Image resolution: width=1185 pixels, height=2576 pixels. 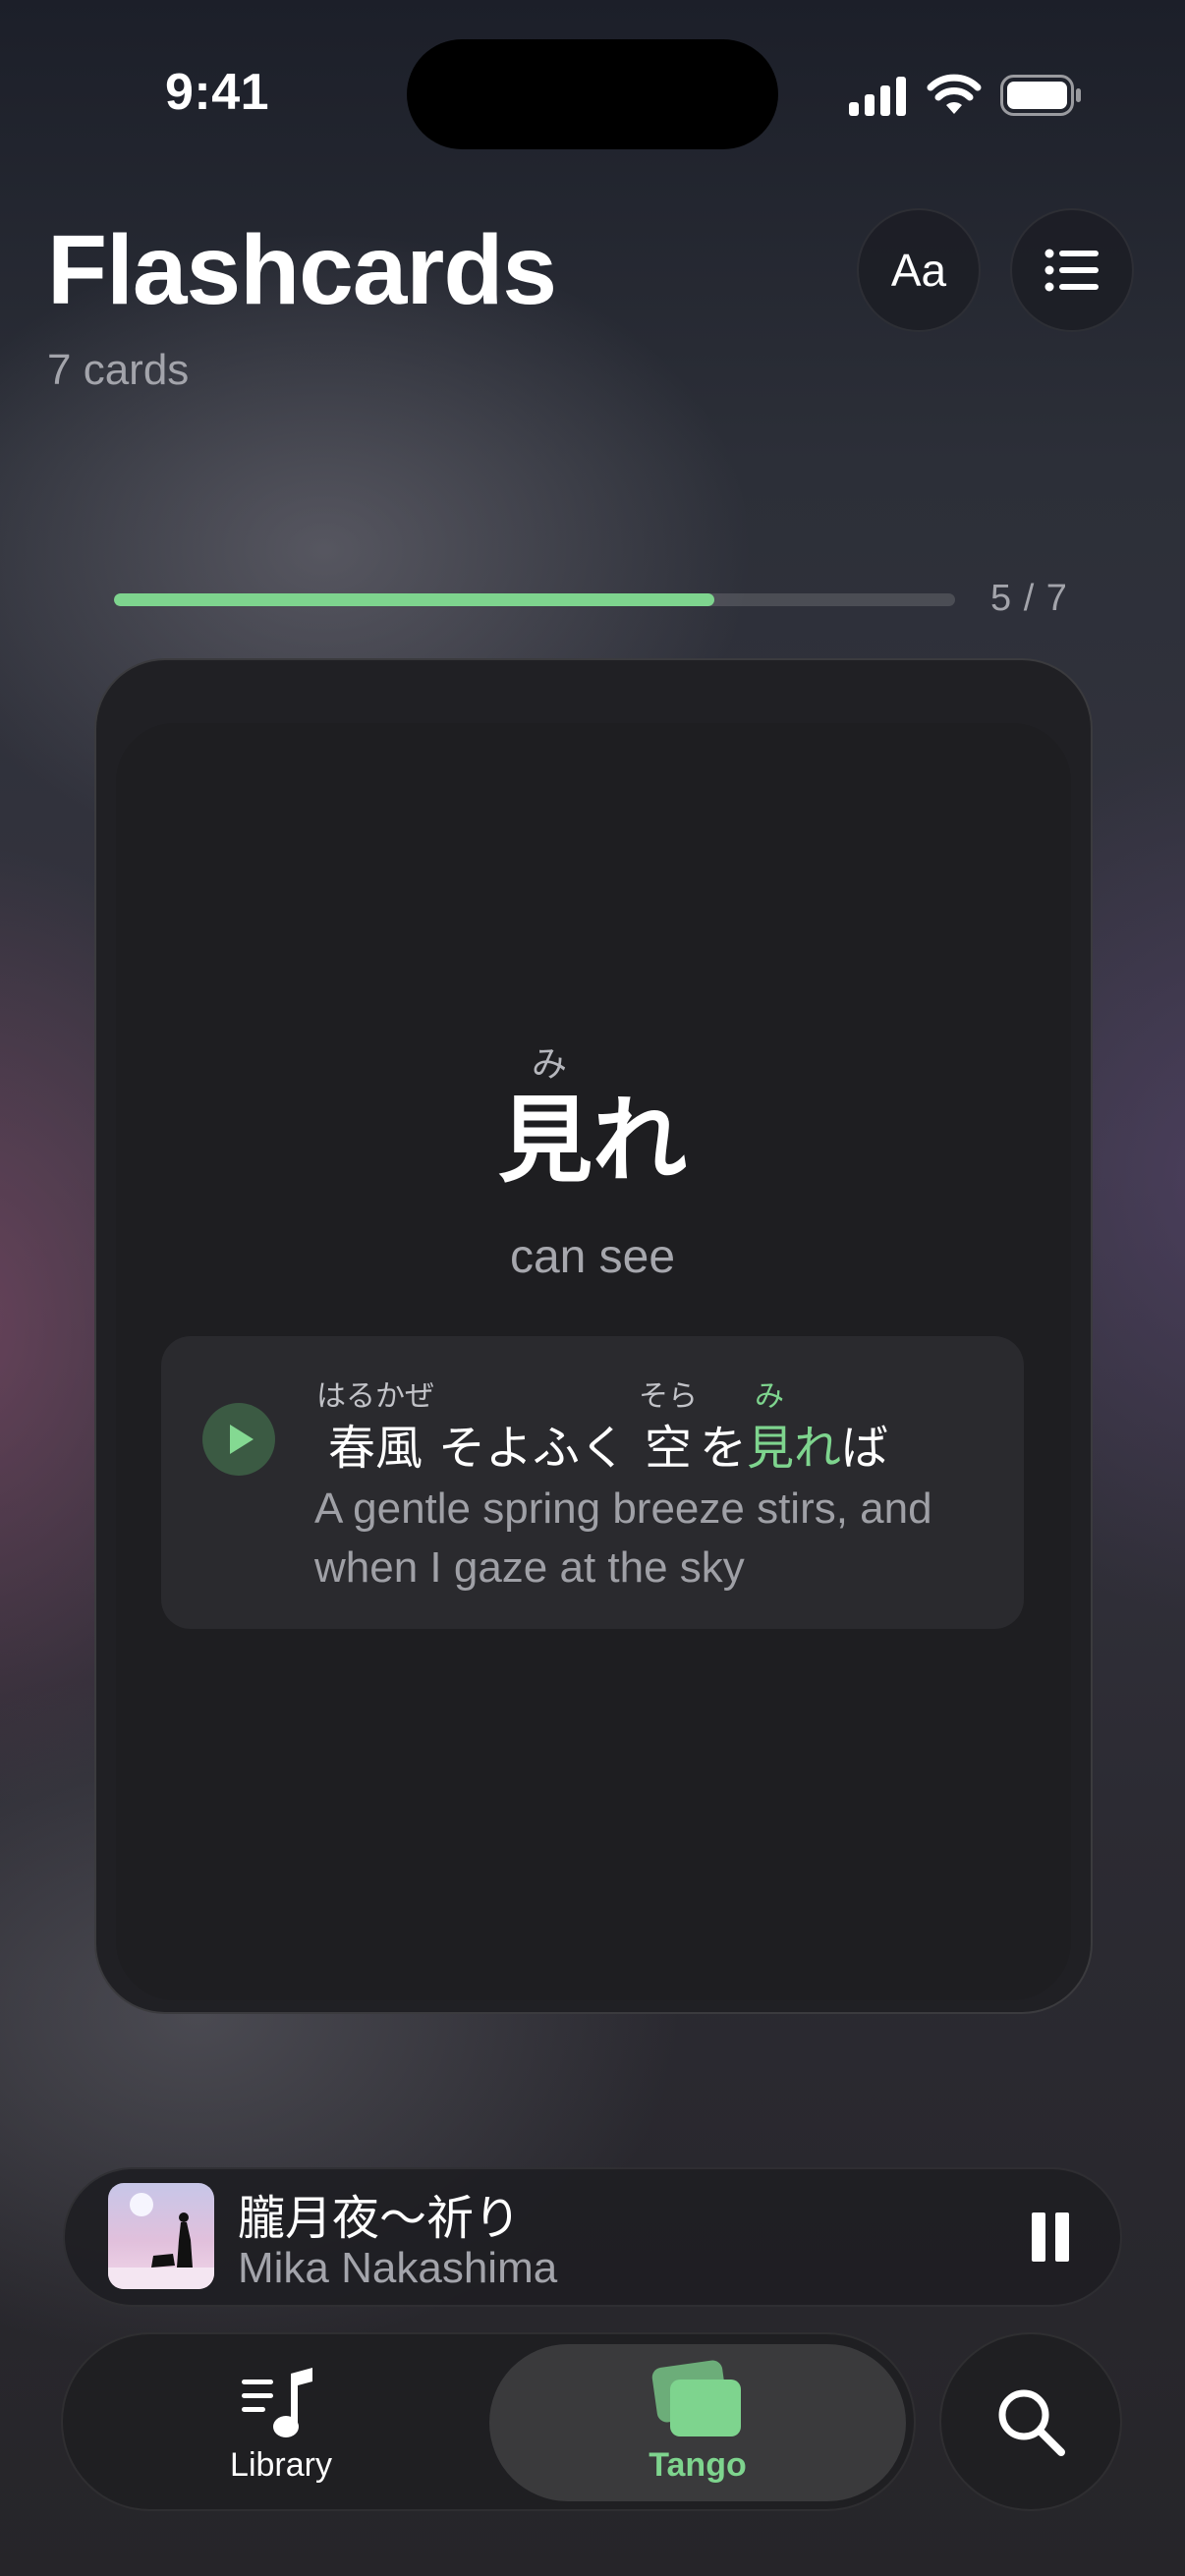 I want to click on search-icon, so click(x=1031, y=2422).